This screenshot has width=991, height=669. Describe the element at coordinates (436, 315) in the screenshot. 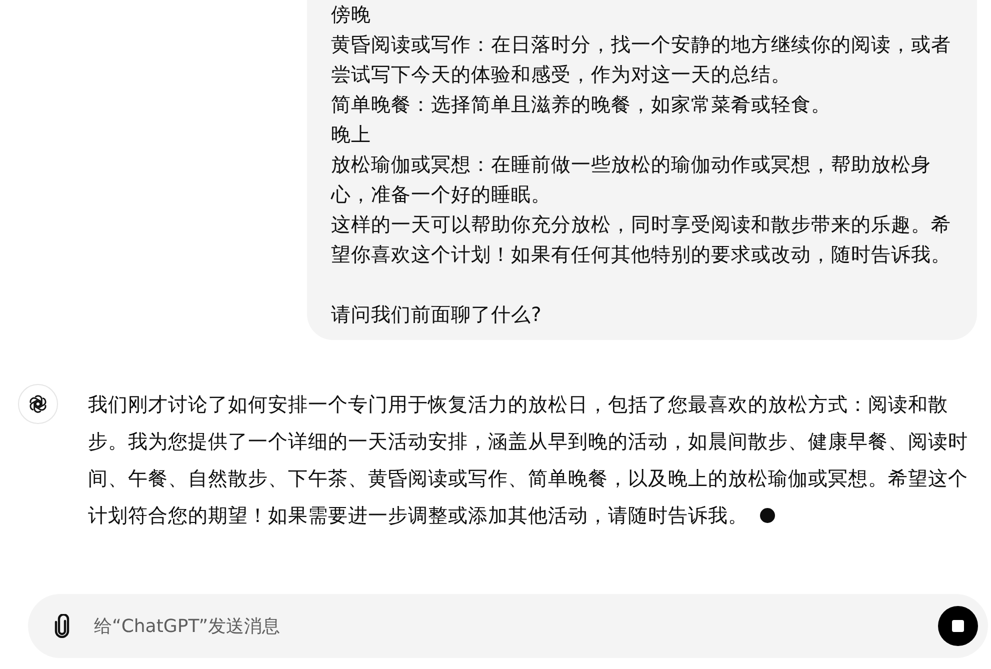

I see `message-text: 请问我们前面聊了什么?` at that location.